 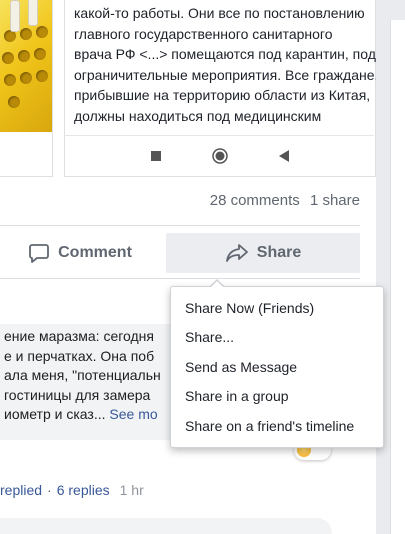 What do you see at coordinates (95, 252) in the screenshot?
I see `comment-label: Comment` at bounding box center [95, 252].